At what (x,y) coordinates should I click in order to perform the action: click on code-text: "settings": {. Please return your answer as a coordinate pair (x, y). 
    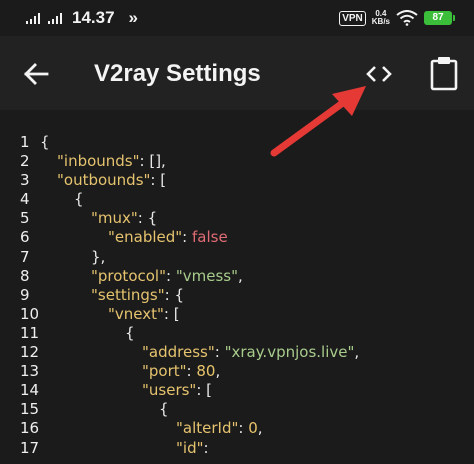
    Looking at the image, I should click on (137, 295).